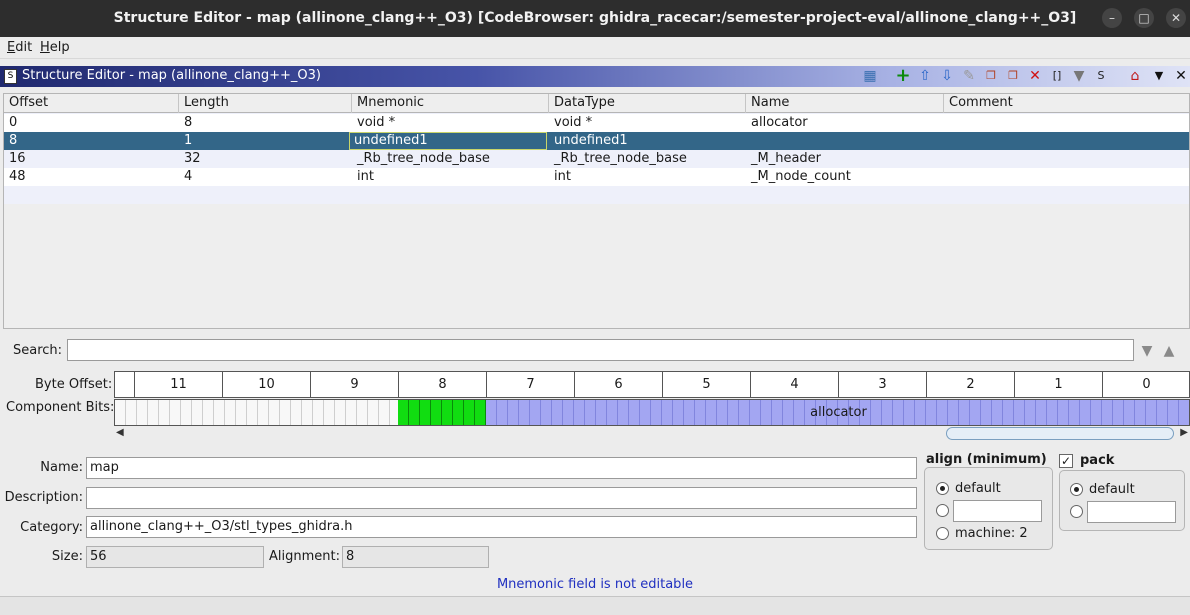  I want to click on save-icon: ▦, so click(870, 76).